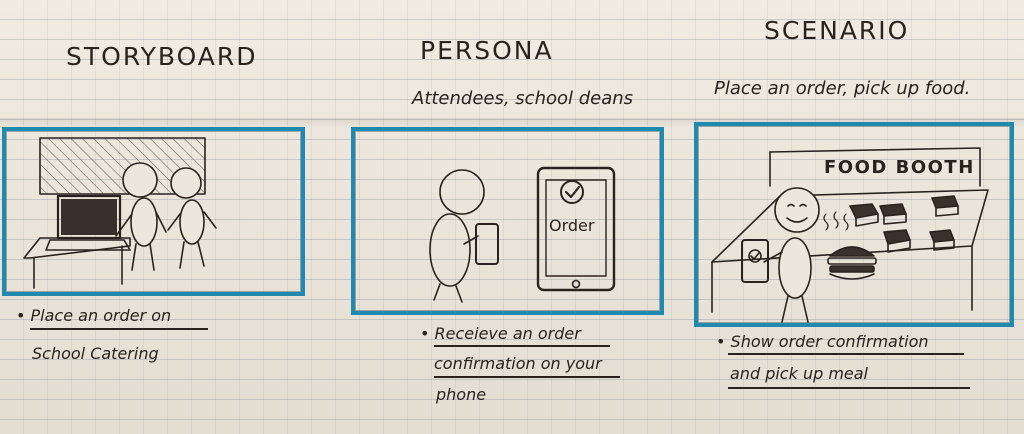 The image size is (1024, 434). Describe the element at coordinates (904, 220) in the screenshot. I see `food-box-icon` at that location.